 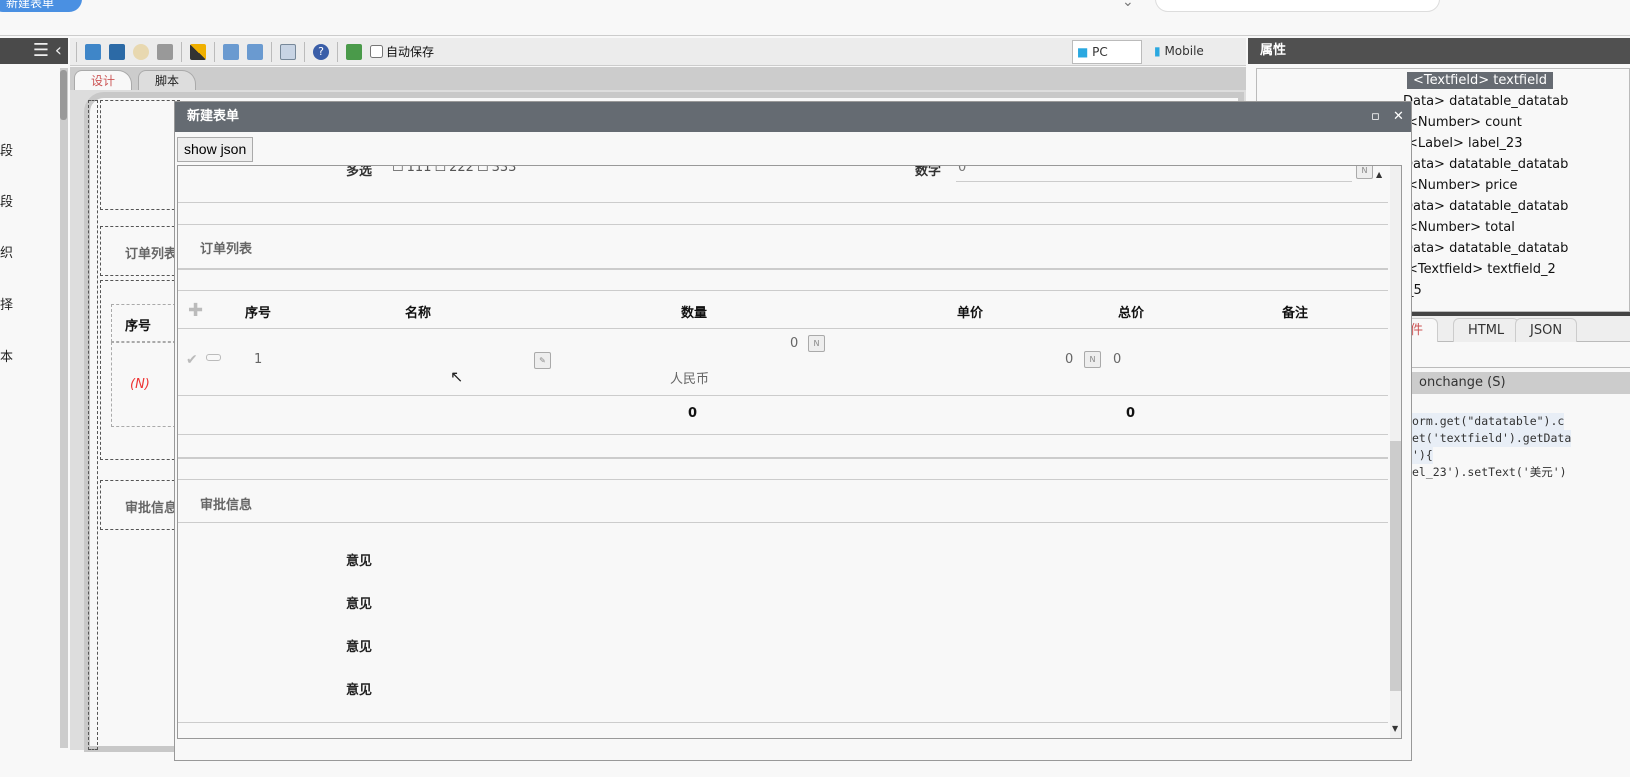 I want to click on autosave-label: 自动保存, so click(x=410, y=52).